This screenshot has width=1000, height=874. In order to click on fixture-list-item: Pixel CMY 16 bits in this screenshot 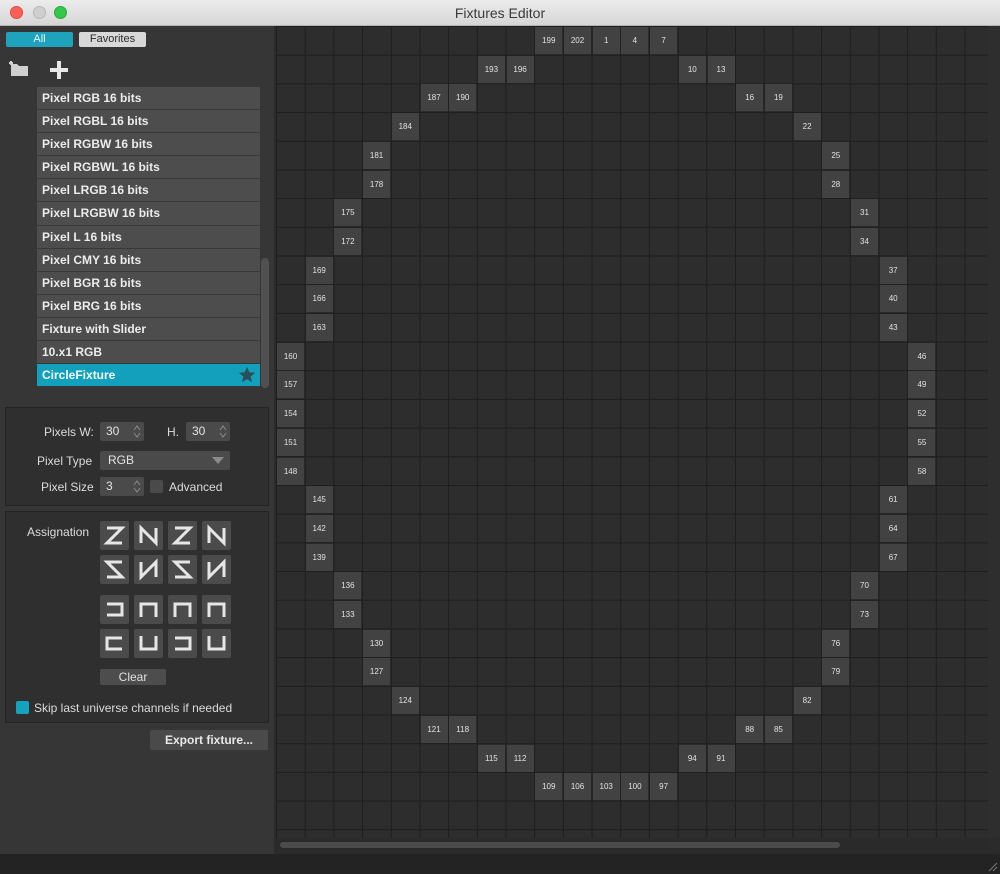, I will do `click(148, 260)`.